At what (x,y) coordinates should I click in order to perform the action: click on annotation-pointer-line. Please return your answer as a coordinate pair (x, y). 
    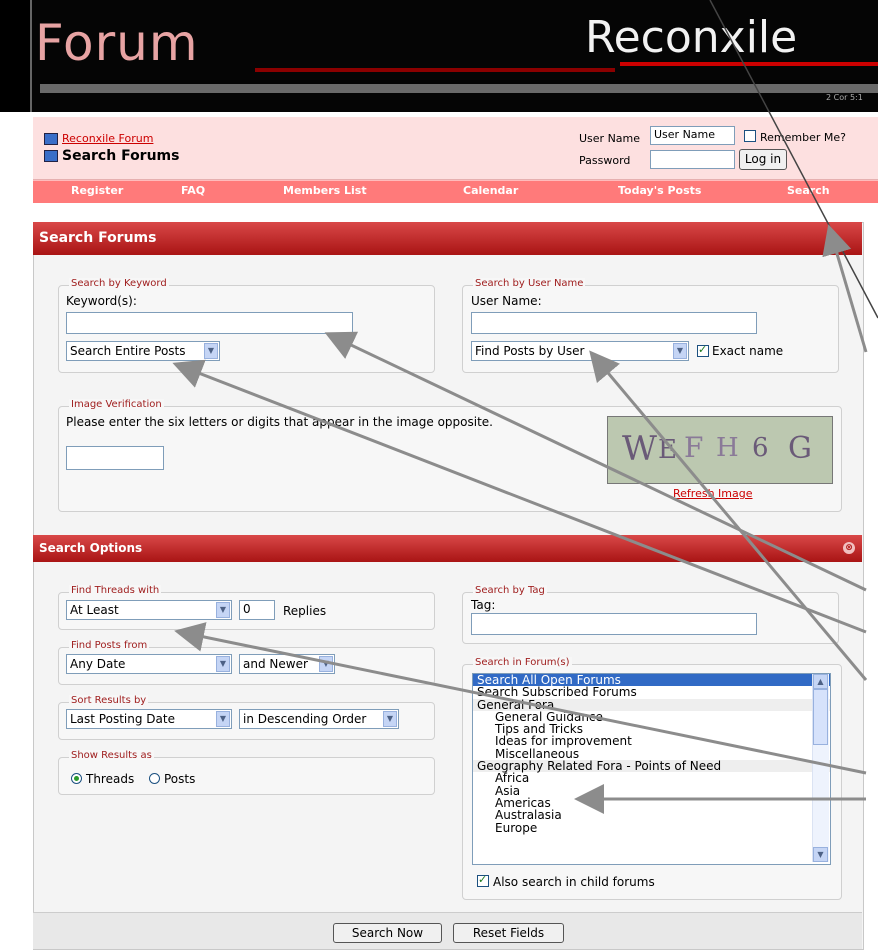
    Looking at the image, I should click on (793, 159).